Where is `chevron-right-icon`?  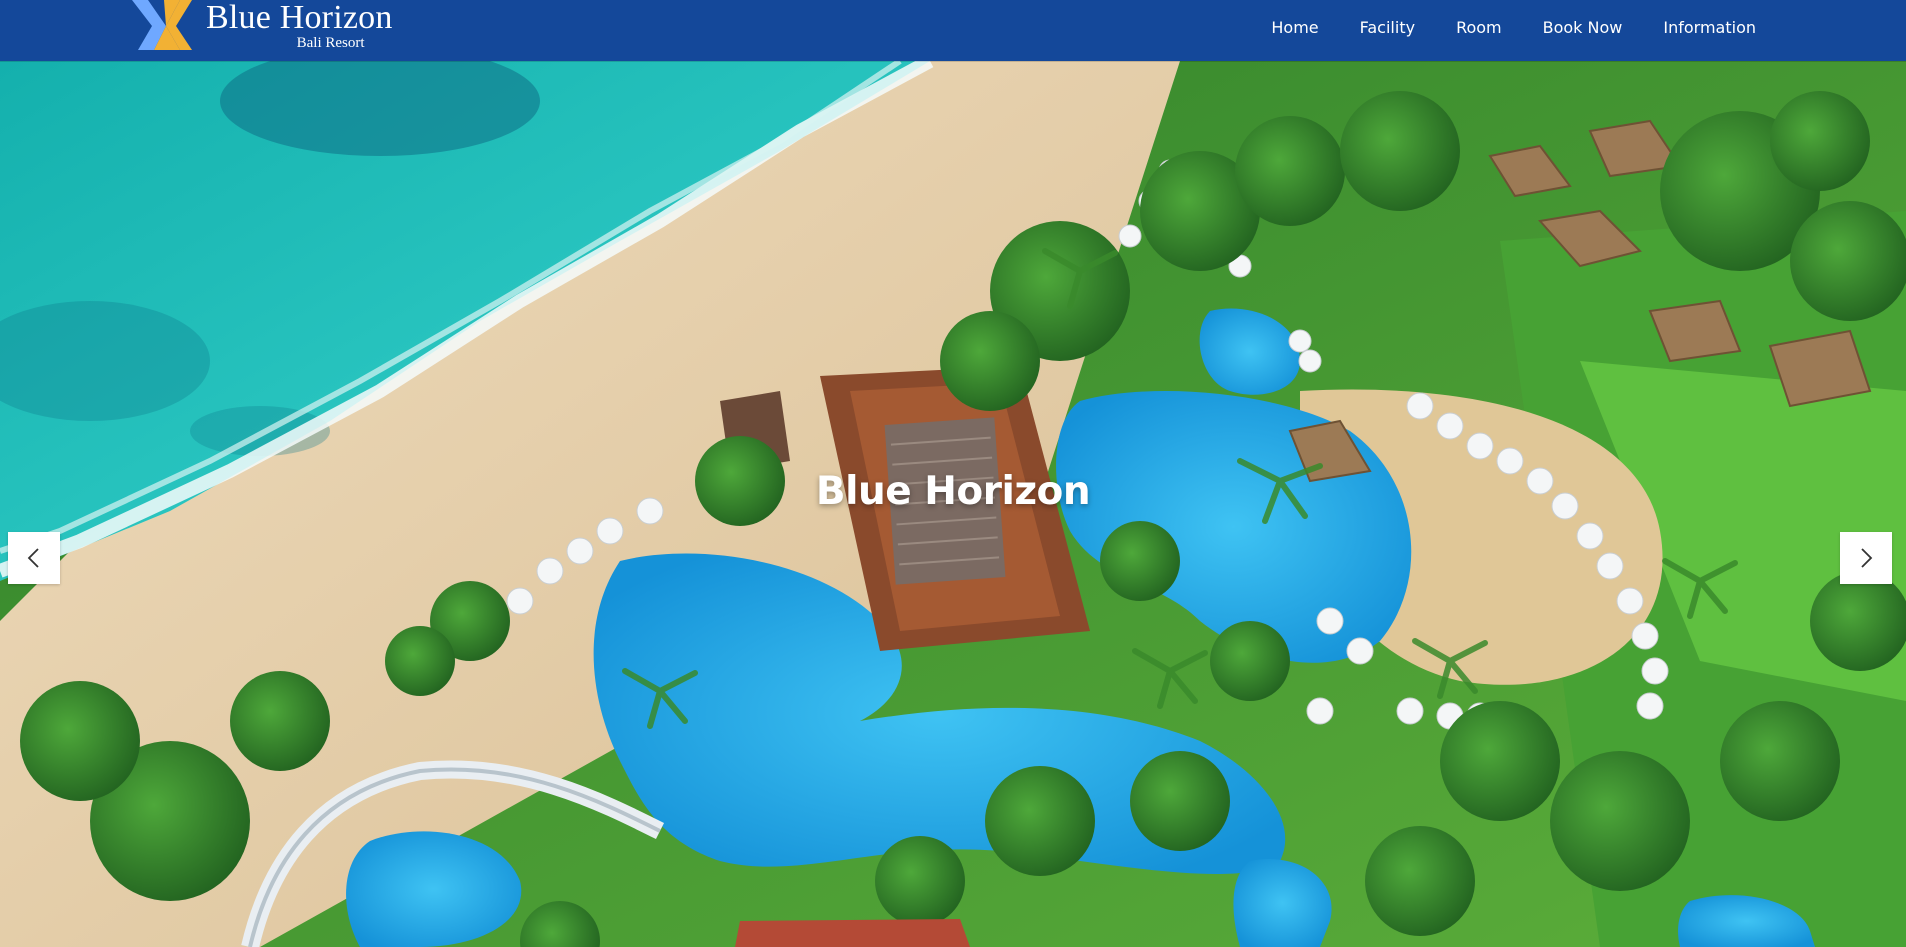 chevron-right-icon is located at coordinates (1866, 558).